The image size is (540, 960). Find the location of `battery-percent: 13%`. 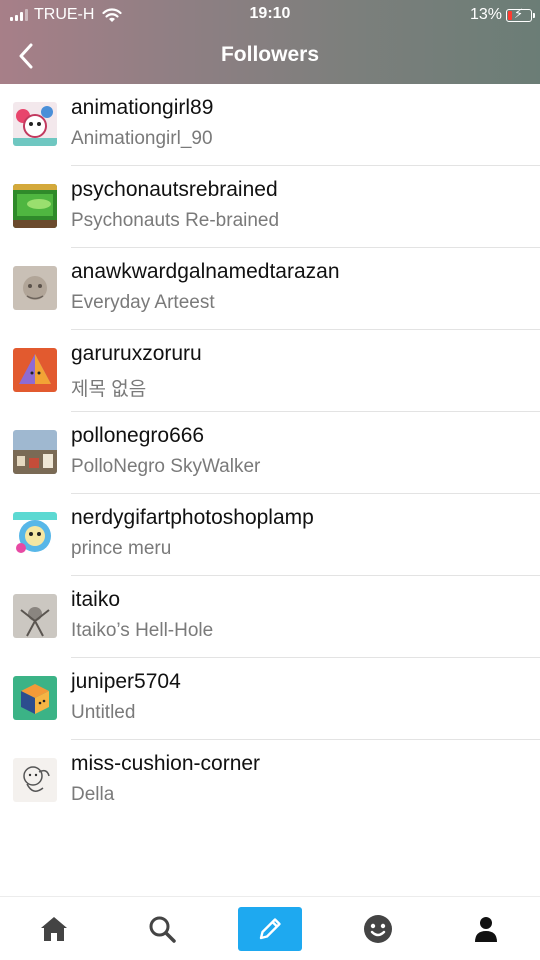

battery-percent: 13% is located at coordinates (485, 14).